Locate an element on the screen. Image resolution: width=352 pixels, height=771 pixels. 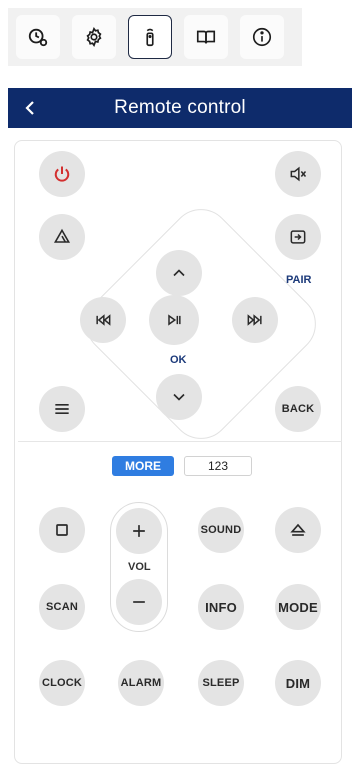
alarm-button: ALARM is located at coordinates (141, 683).